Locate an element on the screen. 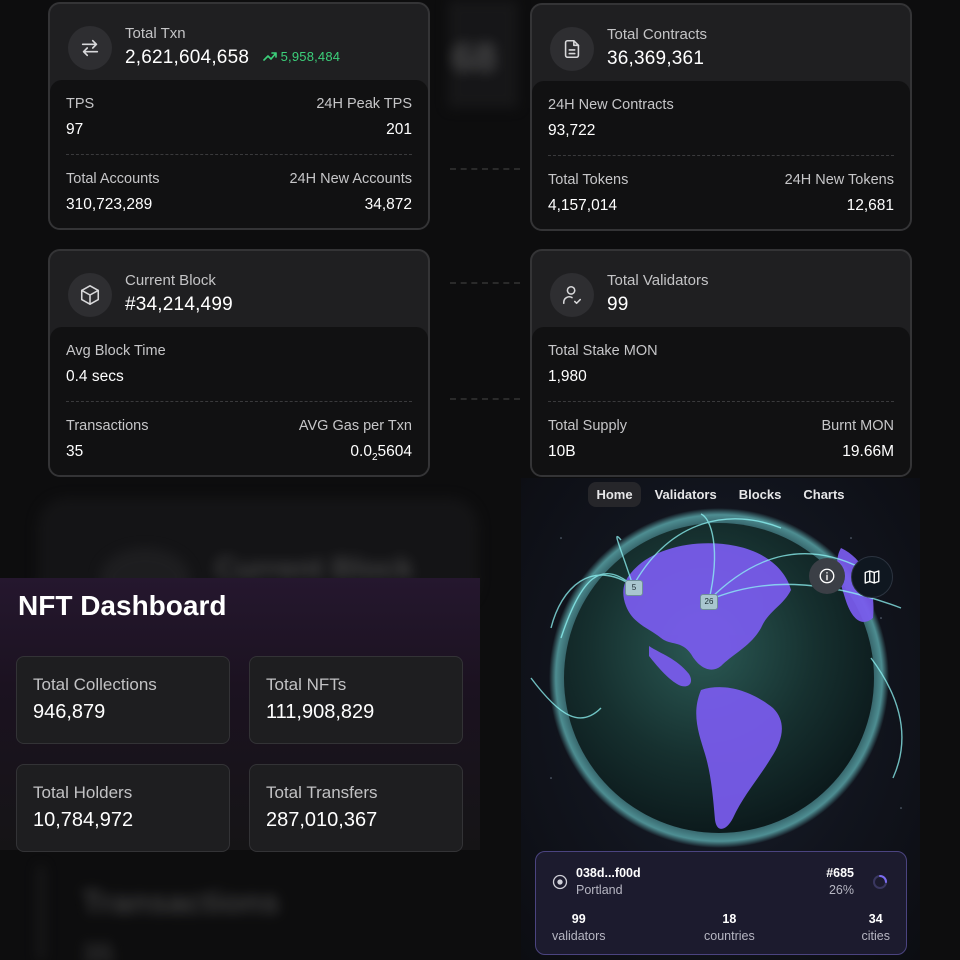 This screenshot has height=960, width=960. stat-label: Total Tokens is located at coordinates (588, 180).